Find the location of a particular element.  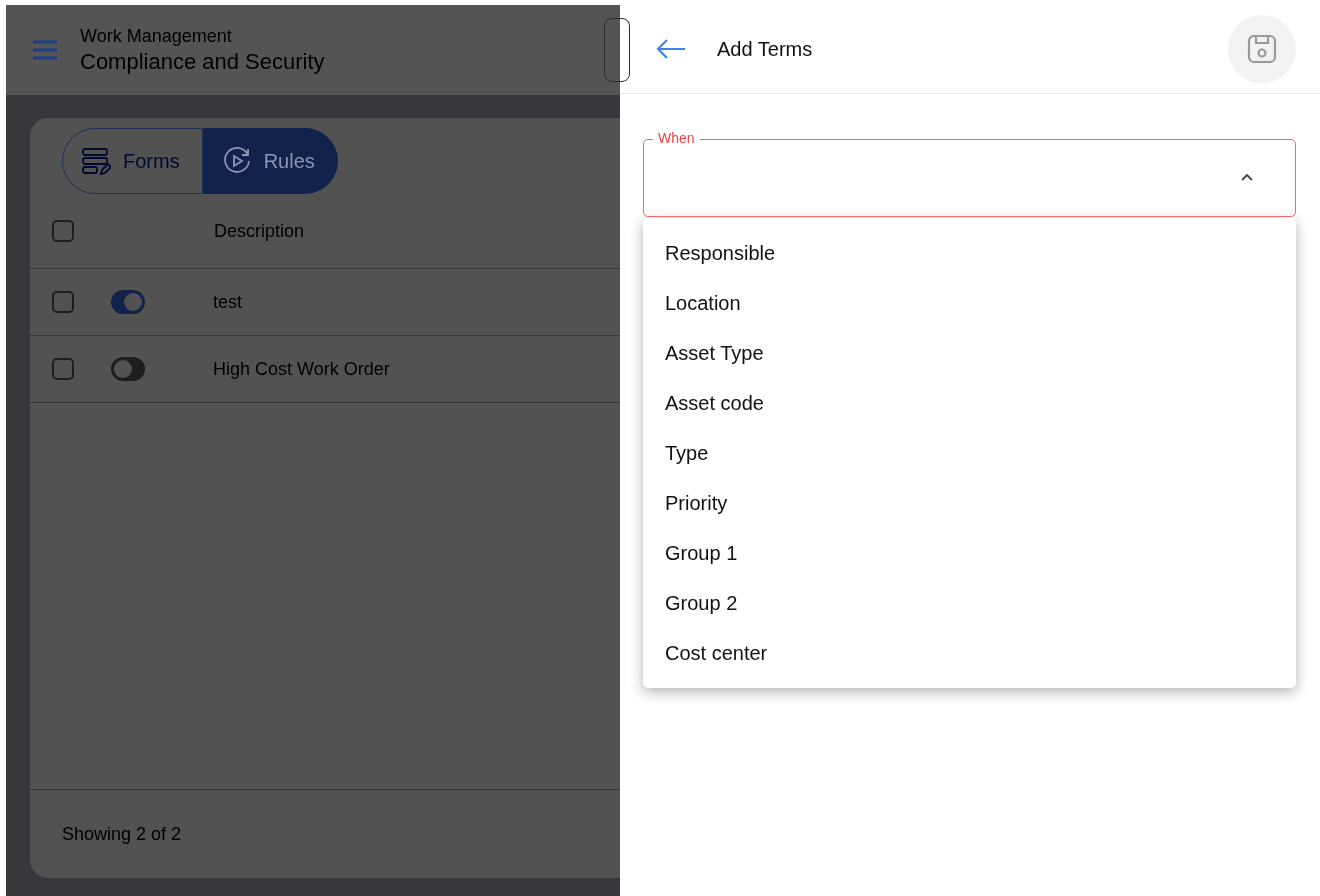

menu-icon is located at coordinates (45, 50).